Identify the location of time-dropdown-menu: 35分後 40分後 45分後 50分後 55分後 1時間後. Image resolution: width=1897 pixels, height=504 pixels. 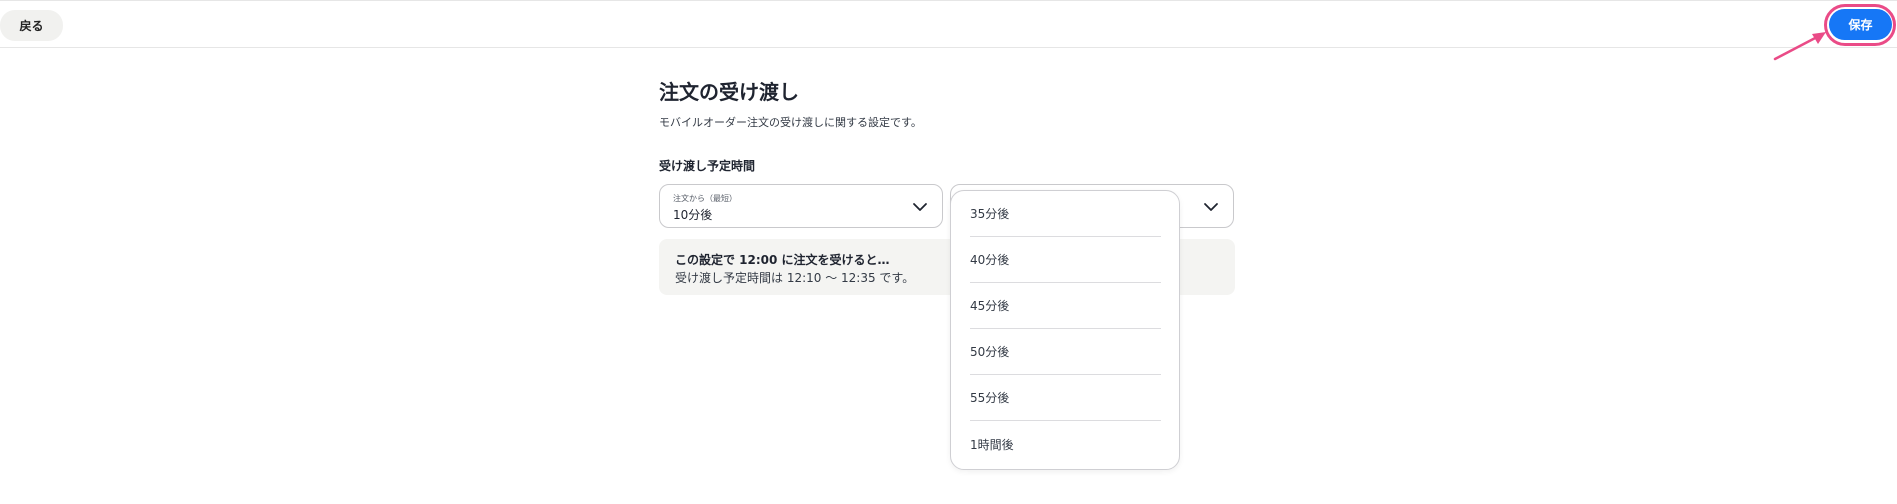
(1065, 330).